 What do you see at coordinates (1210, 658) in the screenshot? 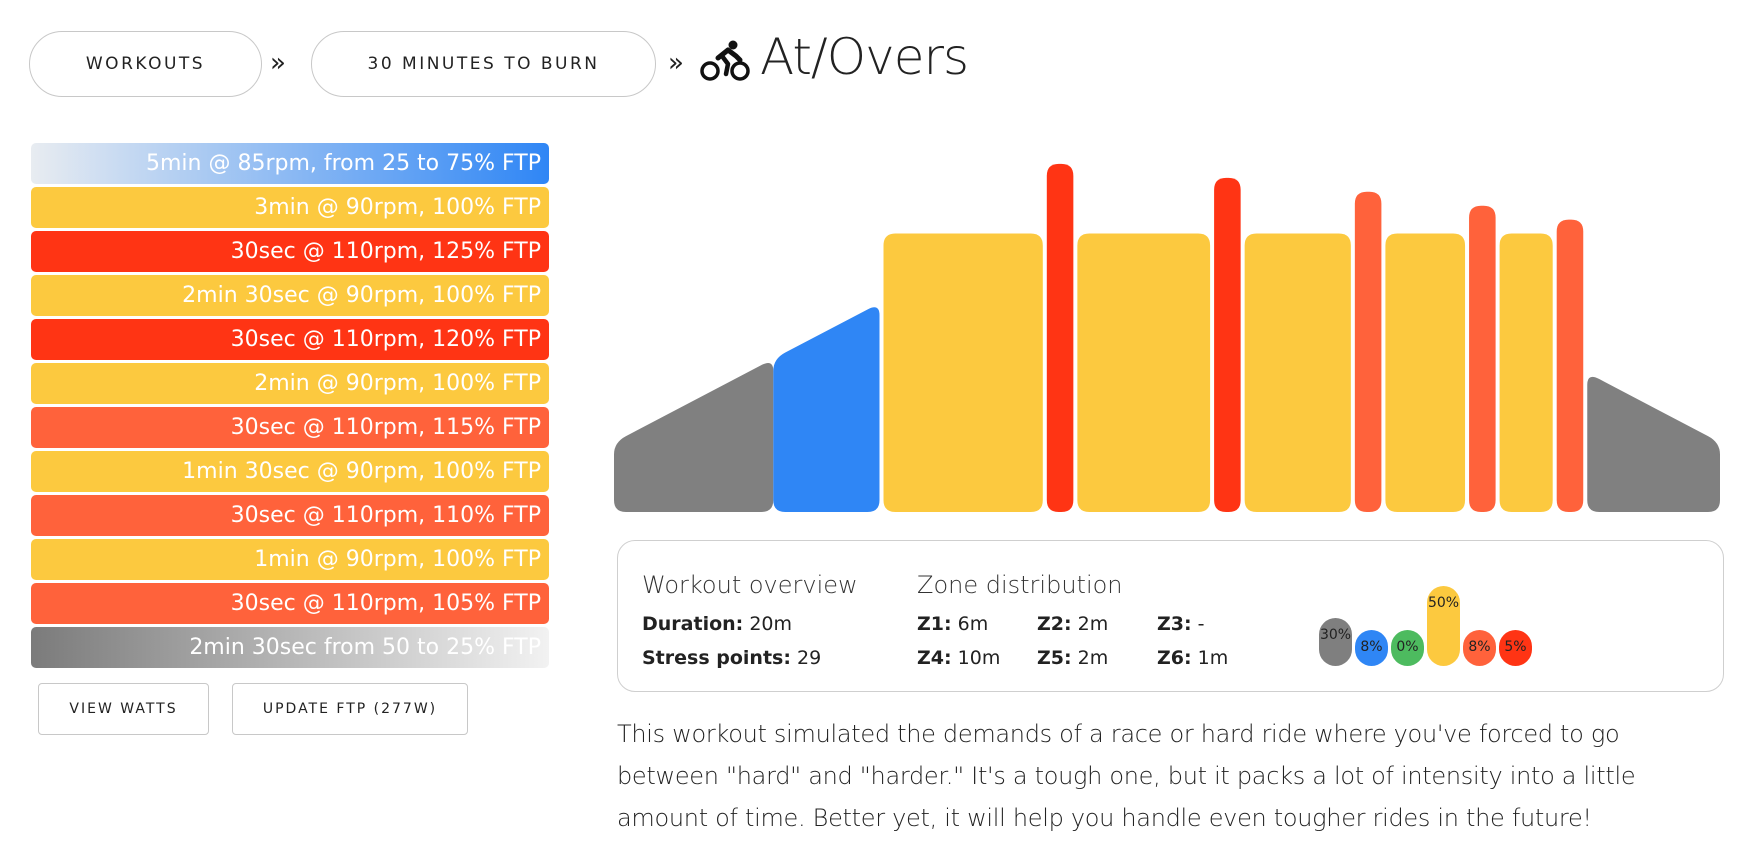
I see `zone-stat-value: 1m` at bounding box center [1210, 658].